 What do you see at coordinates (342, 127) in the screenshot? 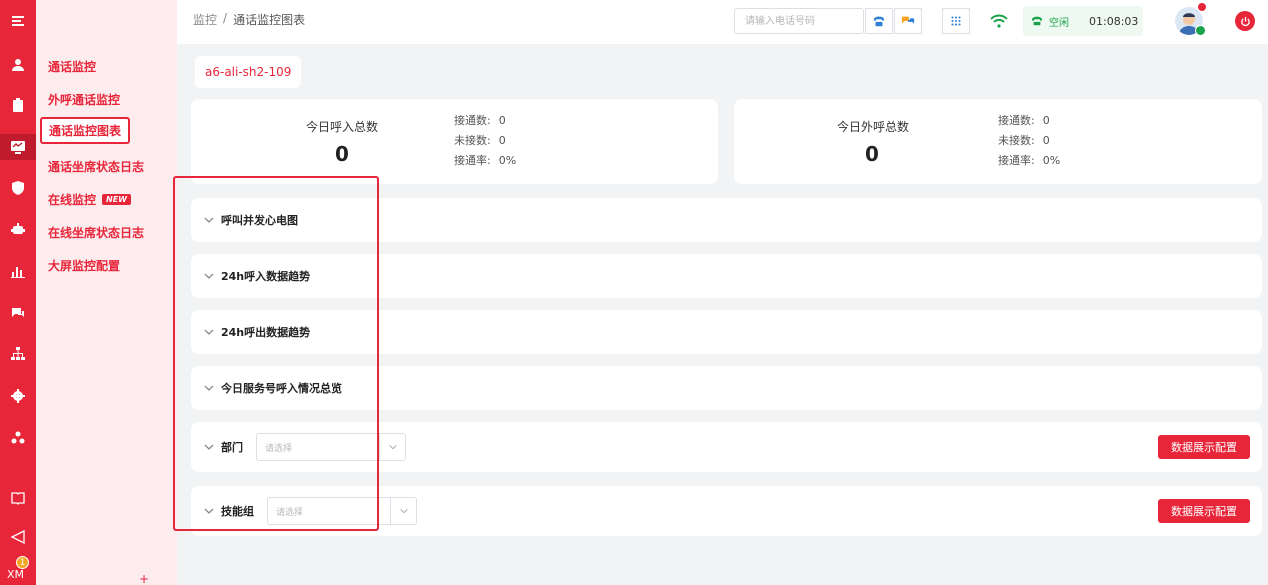
I see `inbound-title: 今日呼入总数` at bounding box center [342, 127].